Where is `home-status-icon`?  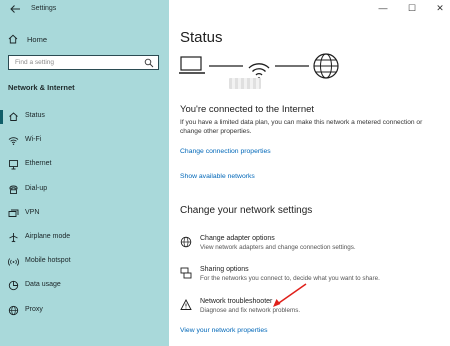
home-status-icon is located at coordinates (13, 116).